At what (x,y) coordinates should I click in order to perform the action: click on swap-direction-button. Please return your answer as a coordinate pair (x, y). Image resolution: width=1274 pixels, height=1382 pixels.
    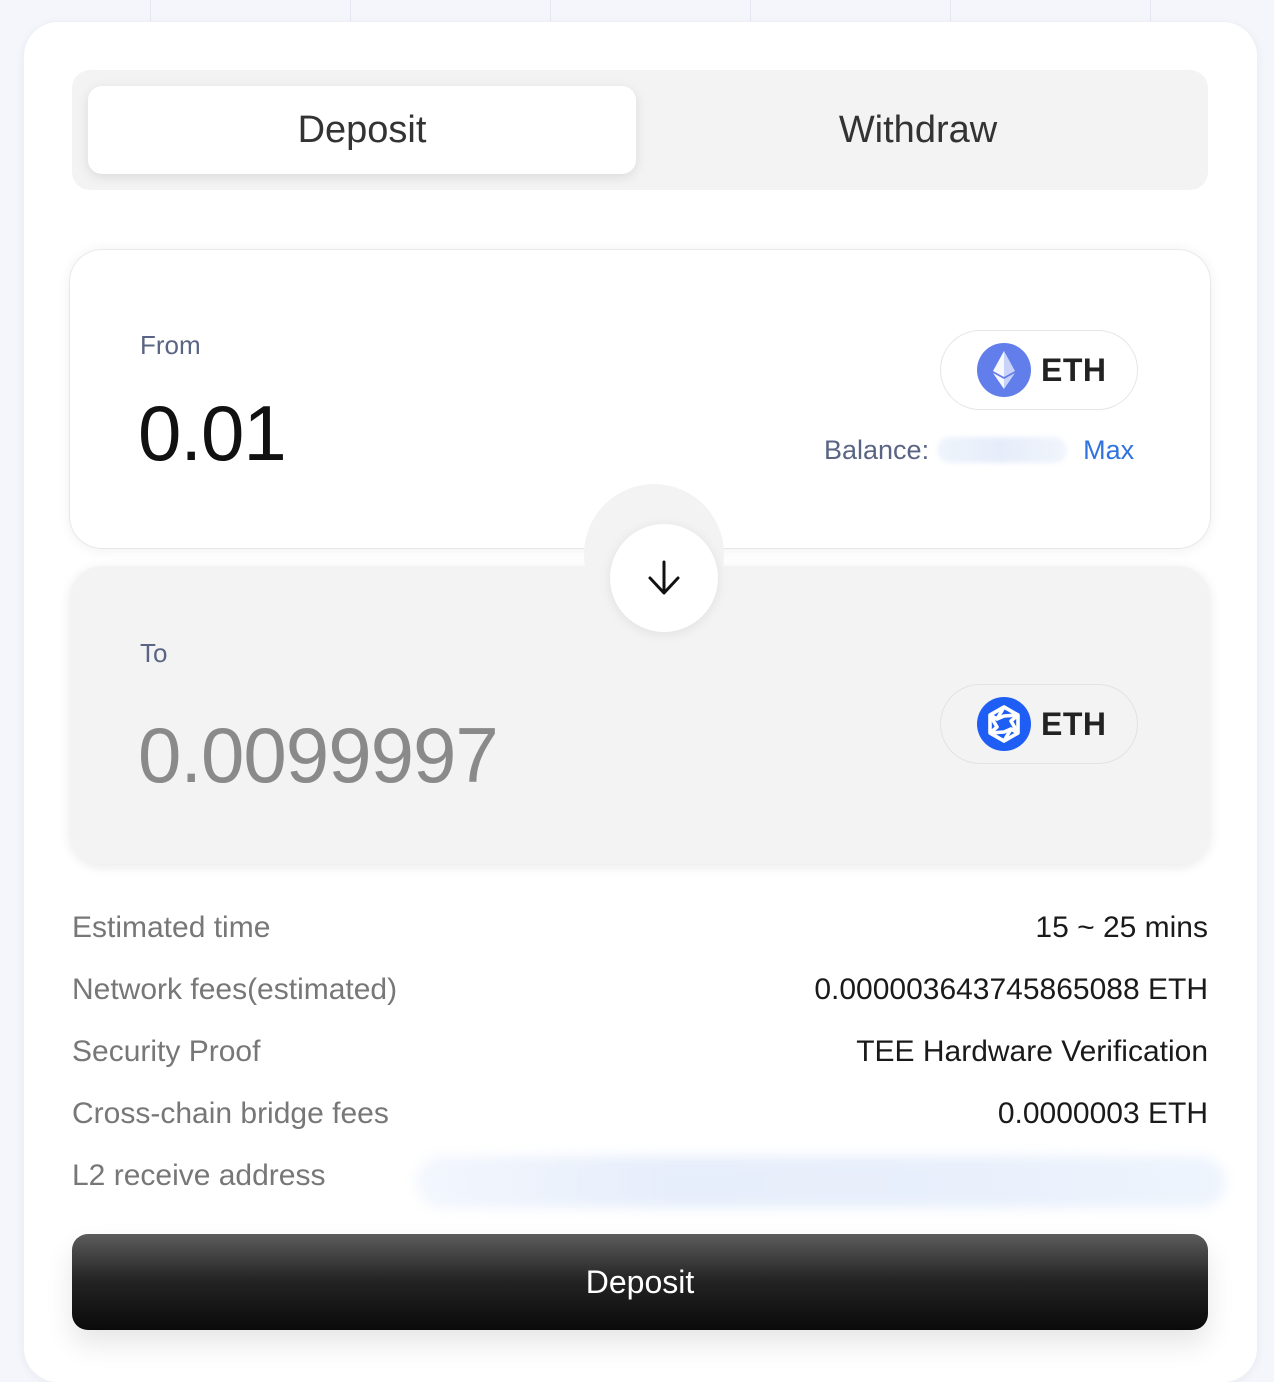
    Looking at the image, I should click on (664, 578).